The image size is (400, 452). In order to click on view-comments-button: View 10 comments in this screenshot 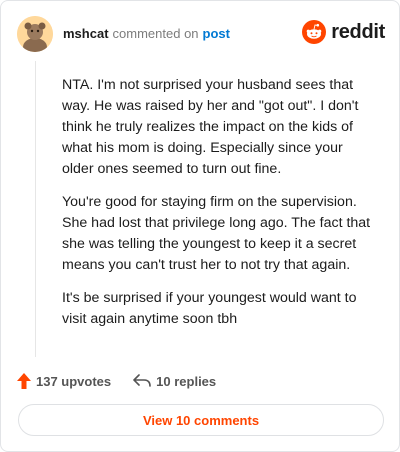, I will do `click(201, 420)`.